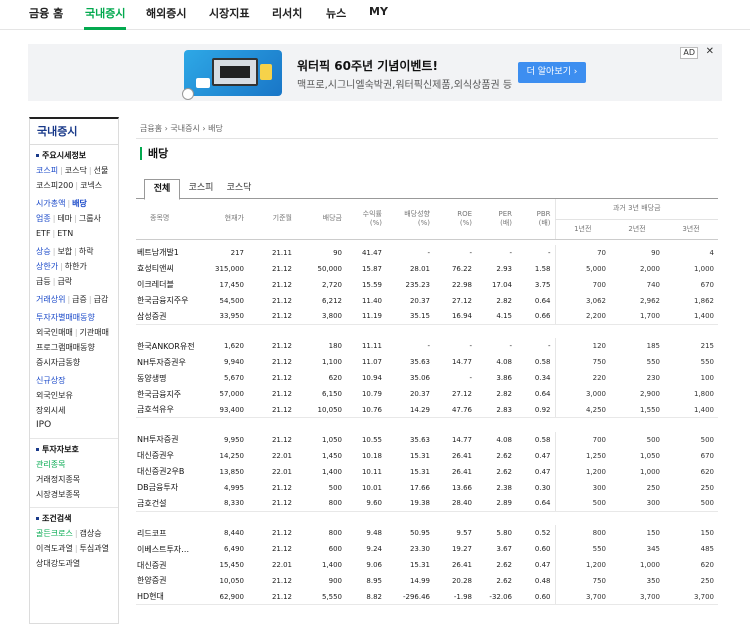 The image size is (750, 624). Describe the element at coordinates (54, 548) in the screenshot. I see `sidebar-item-disparity: 이격도과열` at that location.